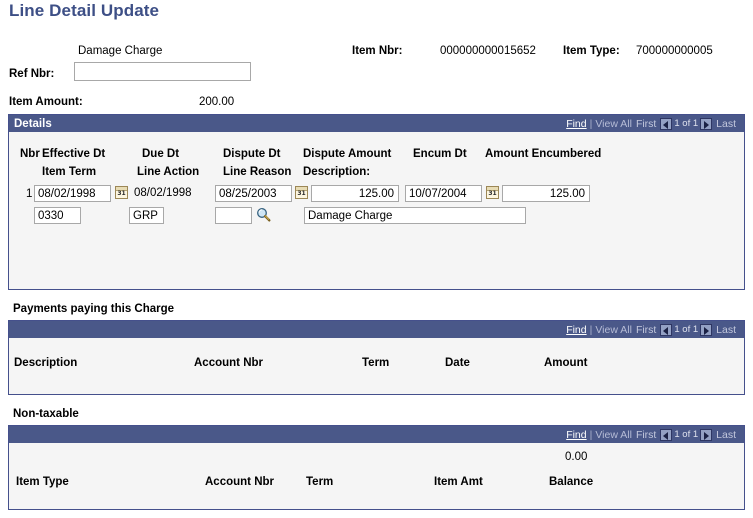 The image size is (753, 518). Describe the element at coordinates (376, 329) in the screenshot. I see `payments-panel-header: Find | View All First 1 of 1 Last` at that location.